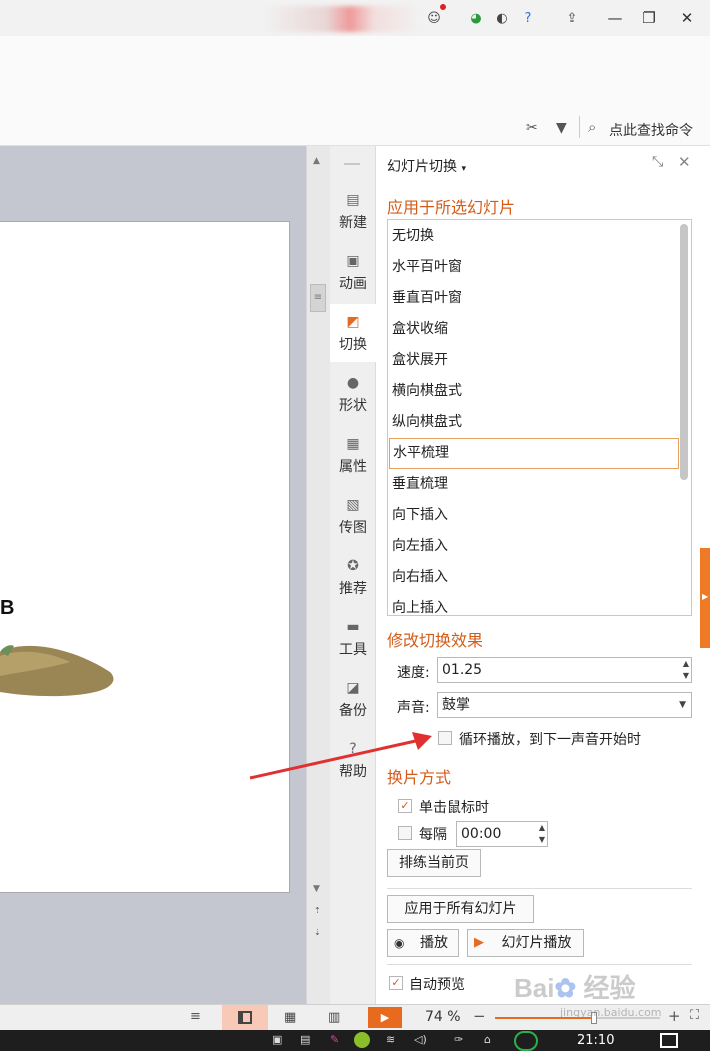 Image resolution: width=710 pixels, height=1051 pixels. Describe the element at coordinates (318, 575) in the screenshot. I see `vertical-scrollbar: ▲ ≡ ▼ ⇡ ⇣` at that location.